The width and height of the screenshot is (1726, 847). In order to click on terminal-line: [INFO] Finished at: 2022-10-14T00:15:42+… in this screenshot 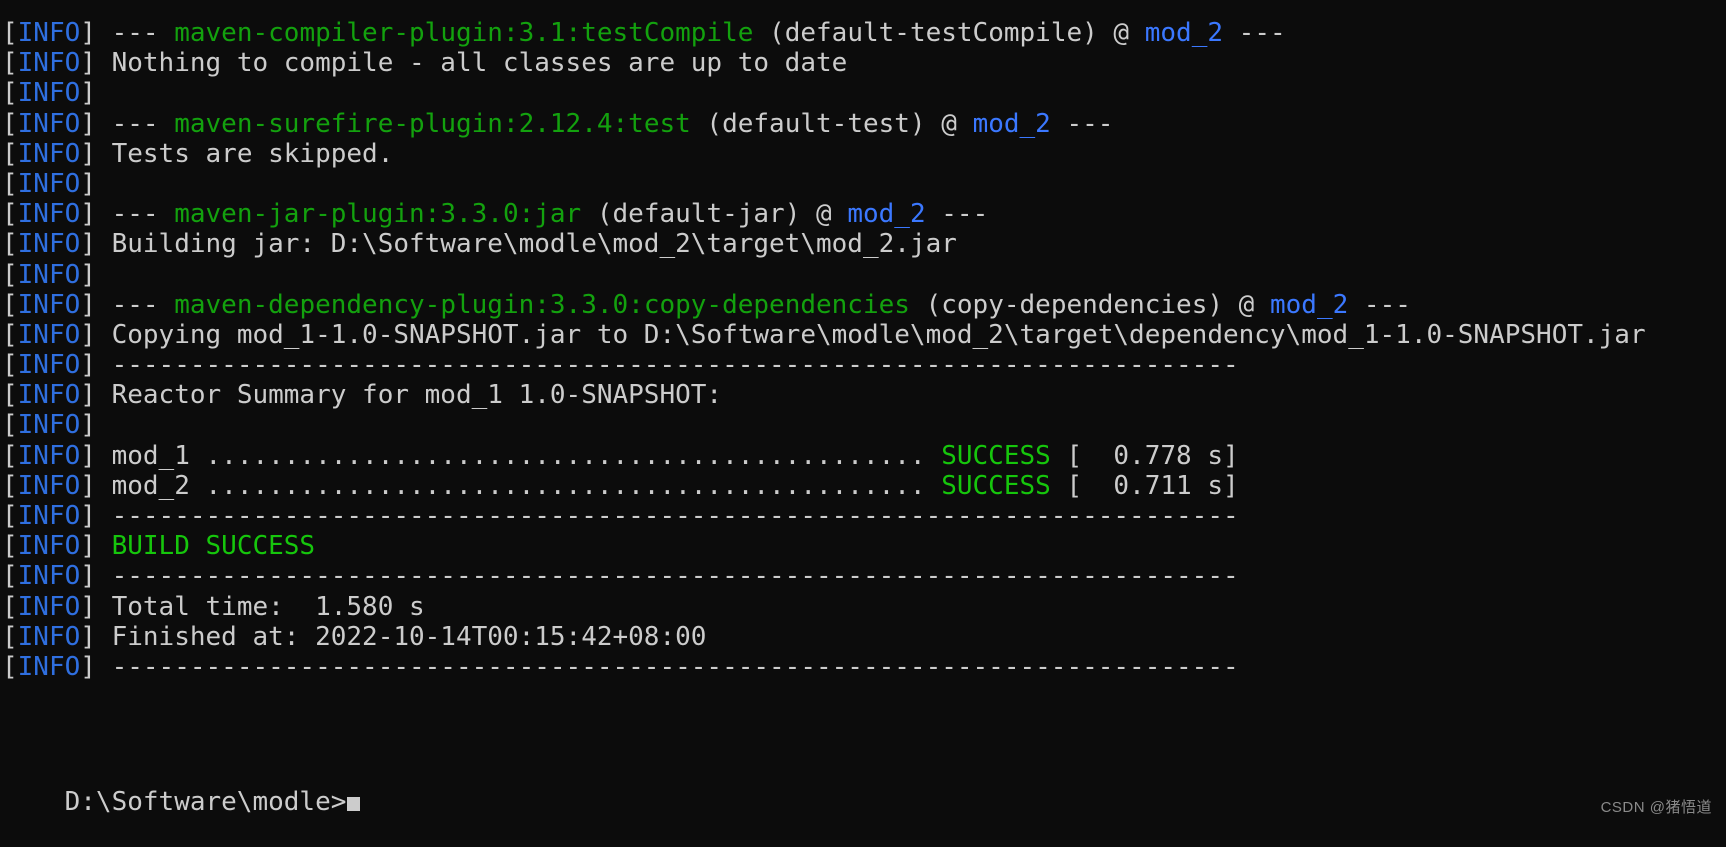, I will do `click(864, 637)`.